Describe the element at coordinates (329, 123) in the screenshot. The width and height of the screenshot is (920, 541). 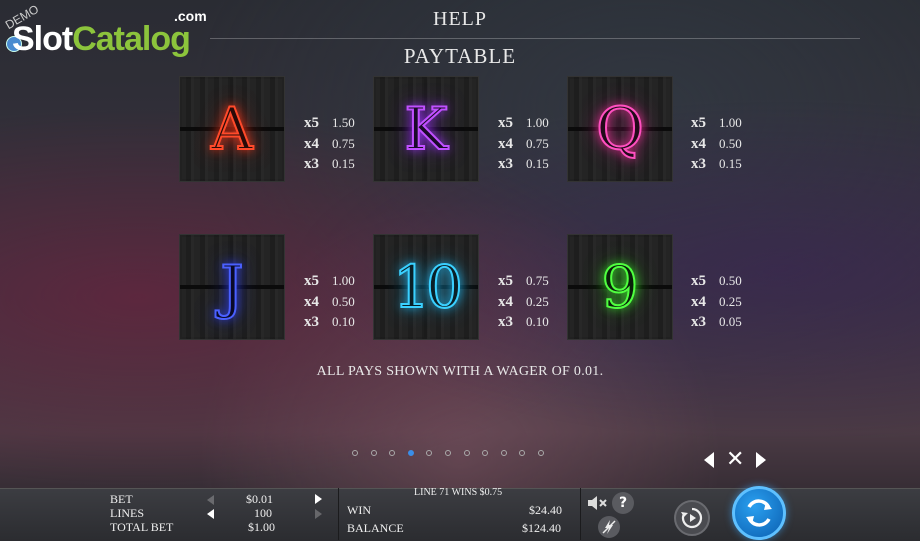
I see `pay-row: x5 1.50` at that location.